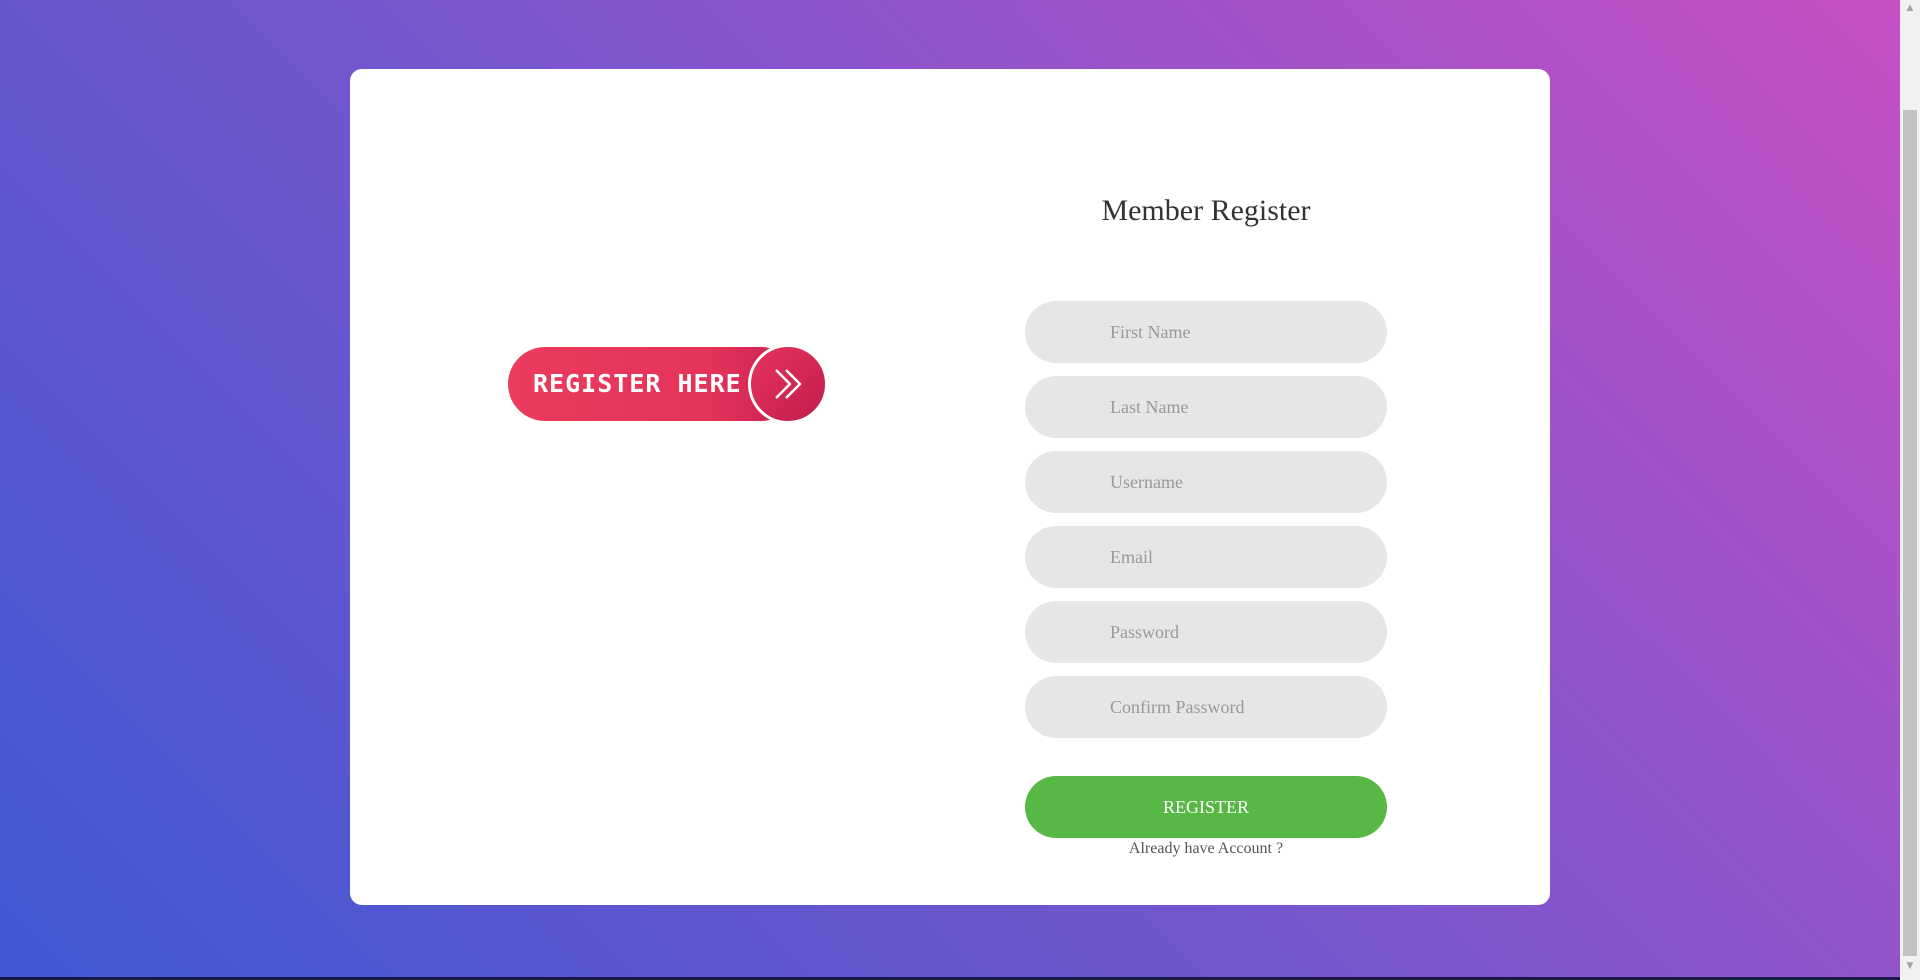 Image resolution: width=1920 pixels, height=980 pixels. Describe the element at coordinates (1206, 482) in the screenshot. I see `username-input` at that location.